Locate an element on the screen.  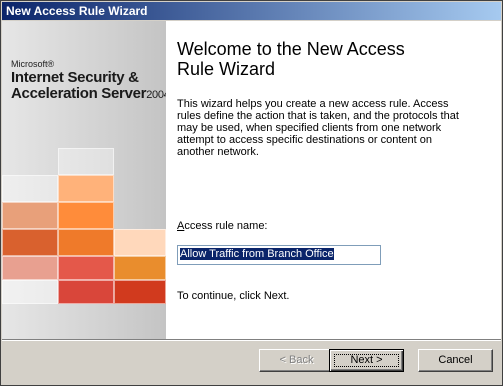
product-name-line2-text: Acceleration Server is located at coordinates (79, 93).